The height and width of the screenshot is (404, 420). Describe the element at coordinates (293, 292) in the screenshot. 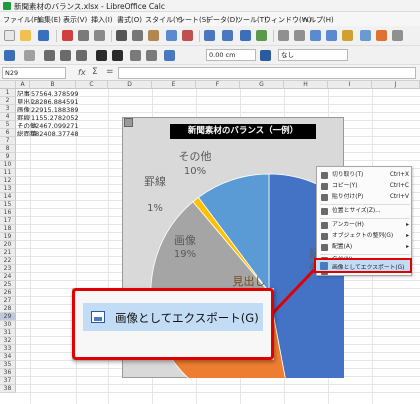

I see `callout-line` at that location.